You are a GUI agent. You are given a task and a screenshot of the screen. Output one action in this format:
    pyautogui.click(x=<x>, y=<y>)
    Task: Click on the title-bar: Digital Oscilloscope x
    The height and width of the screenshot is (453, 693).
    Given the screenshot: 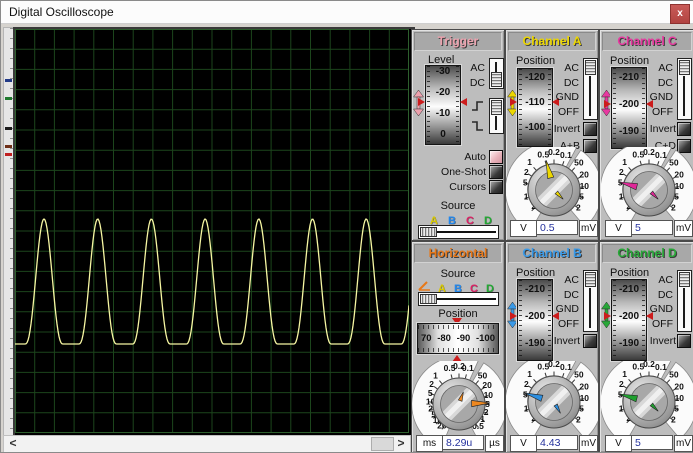 What is the action you would take?
    pyautogui.click(x=347, y=12)
    